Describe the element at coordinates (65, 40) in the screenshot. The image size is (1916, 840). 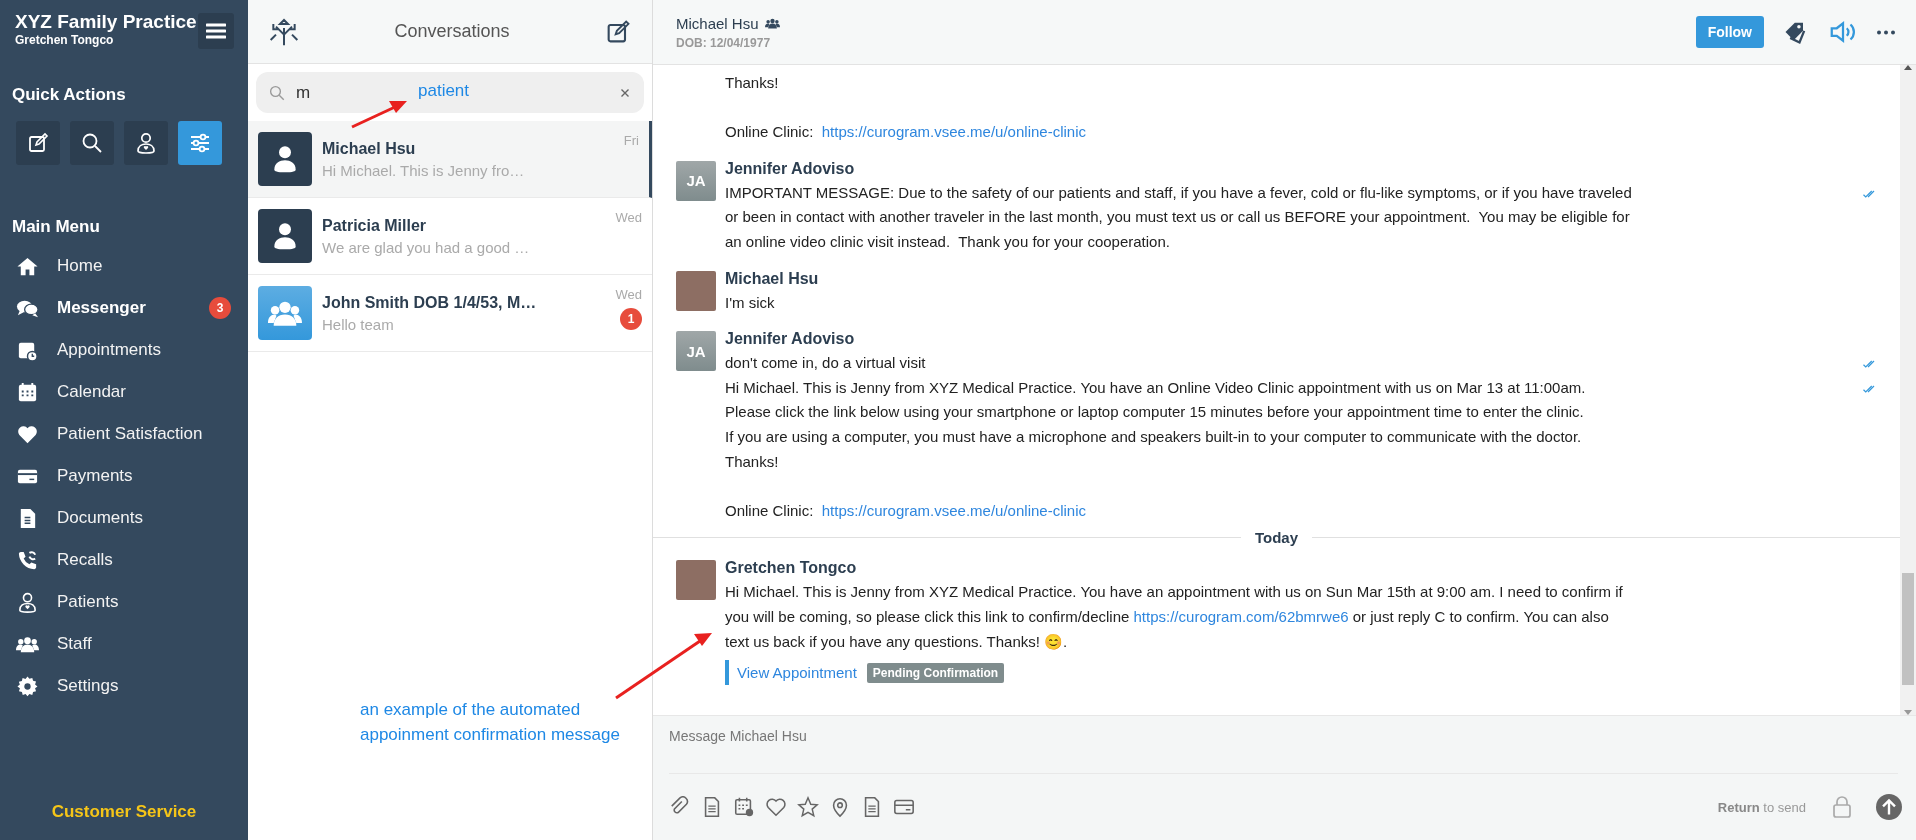
I see `user-name: Gretchen Tongco` at that location.